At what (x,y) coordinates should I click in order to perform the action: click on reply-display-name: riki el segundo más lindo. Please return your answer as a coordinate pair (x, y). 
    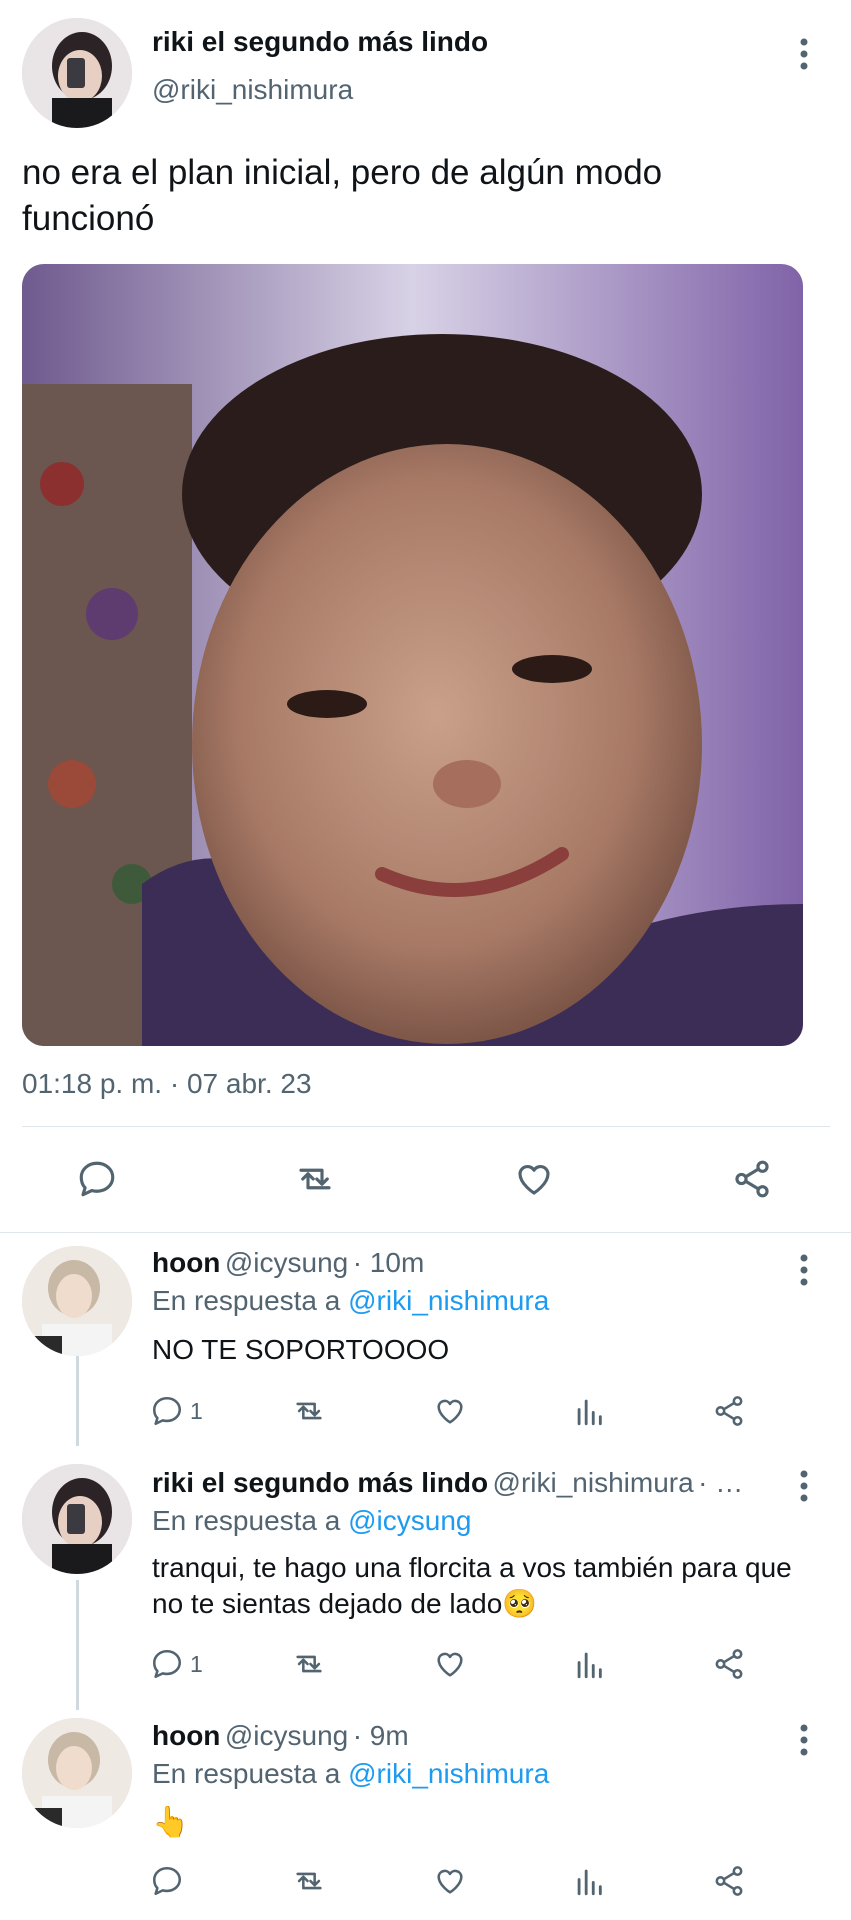
    Looking at the image, I should click on (320, 1482).